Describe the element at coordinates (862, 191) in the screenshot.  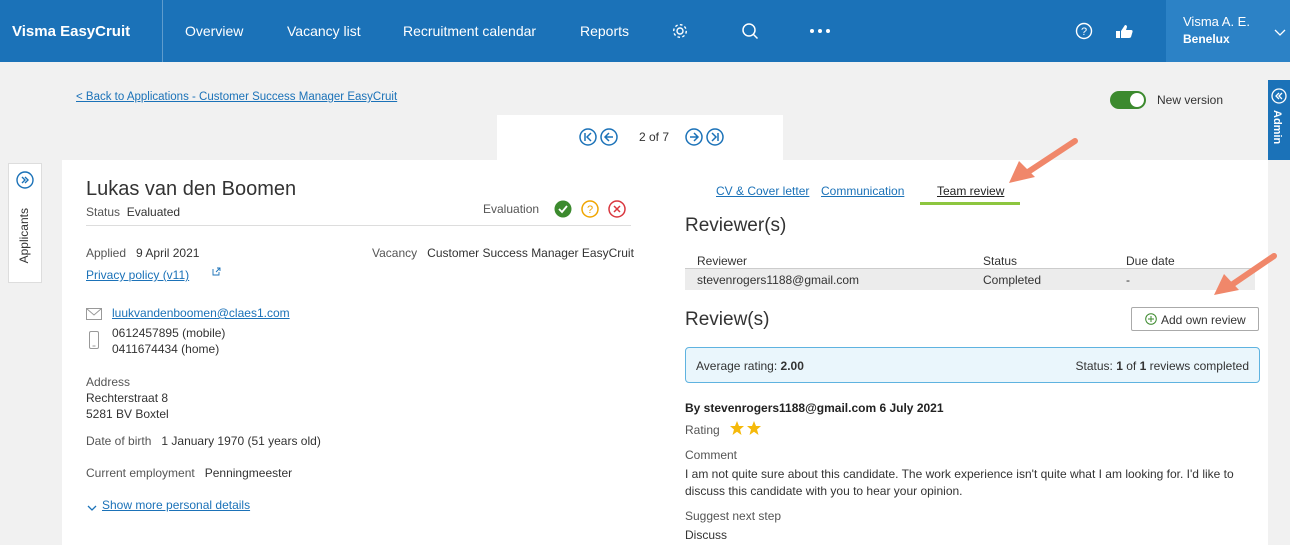
I see `tab-communication: Communication` at that location.